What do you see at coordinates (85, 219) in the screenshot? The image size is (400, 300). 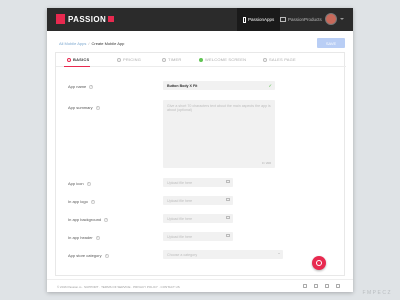 I see `in-app-background-label-text: In app background` at bounding box center [85, 219].